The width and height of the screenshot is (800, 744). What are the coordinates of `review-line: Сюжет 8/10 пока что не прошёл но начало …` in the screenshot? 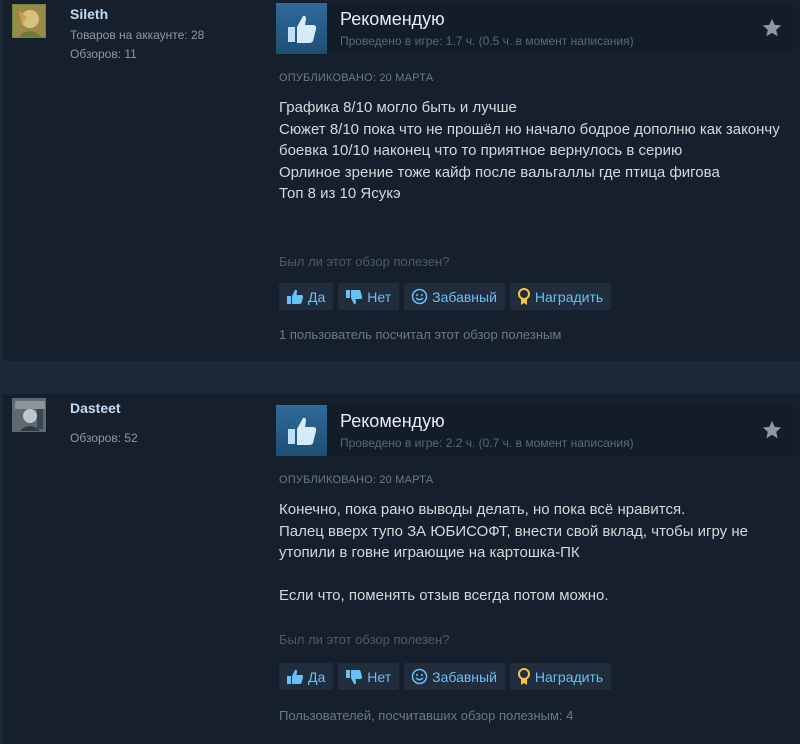 It's located at (529, 129).